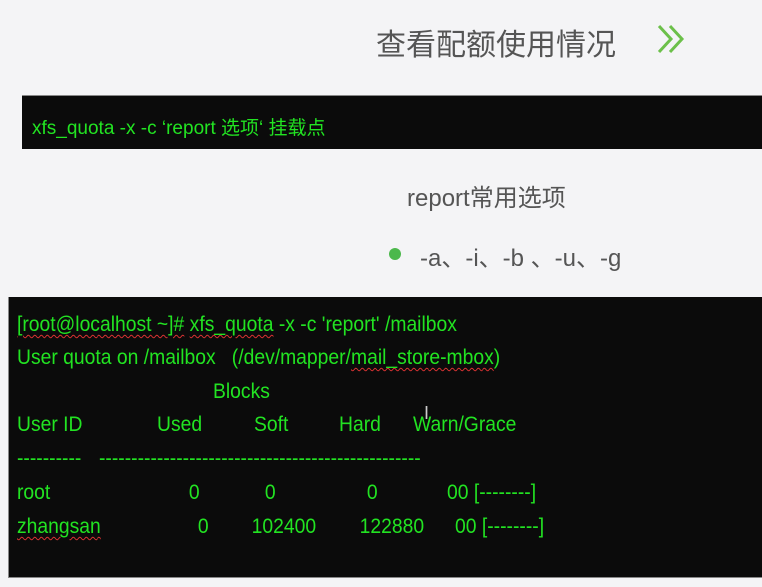  What do you see at coordinates (271, 424) in the screenshot?
I see `column-soft: Soft` at bounding box center [271, 424].